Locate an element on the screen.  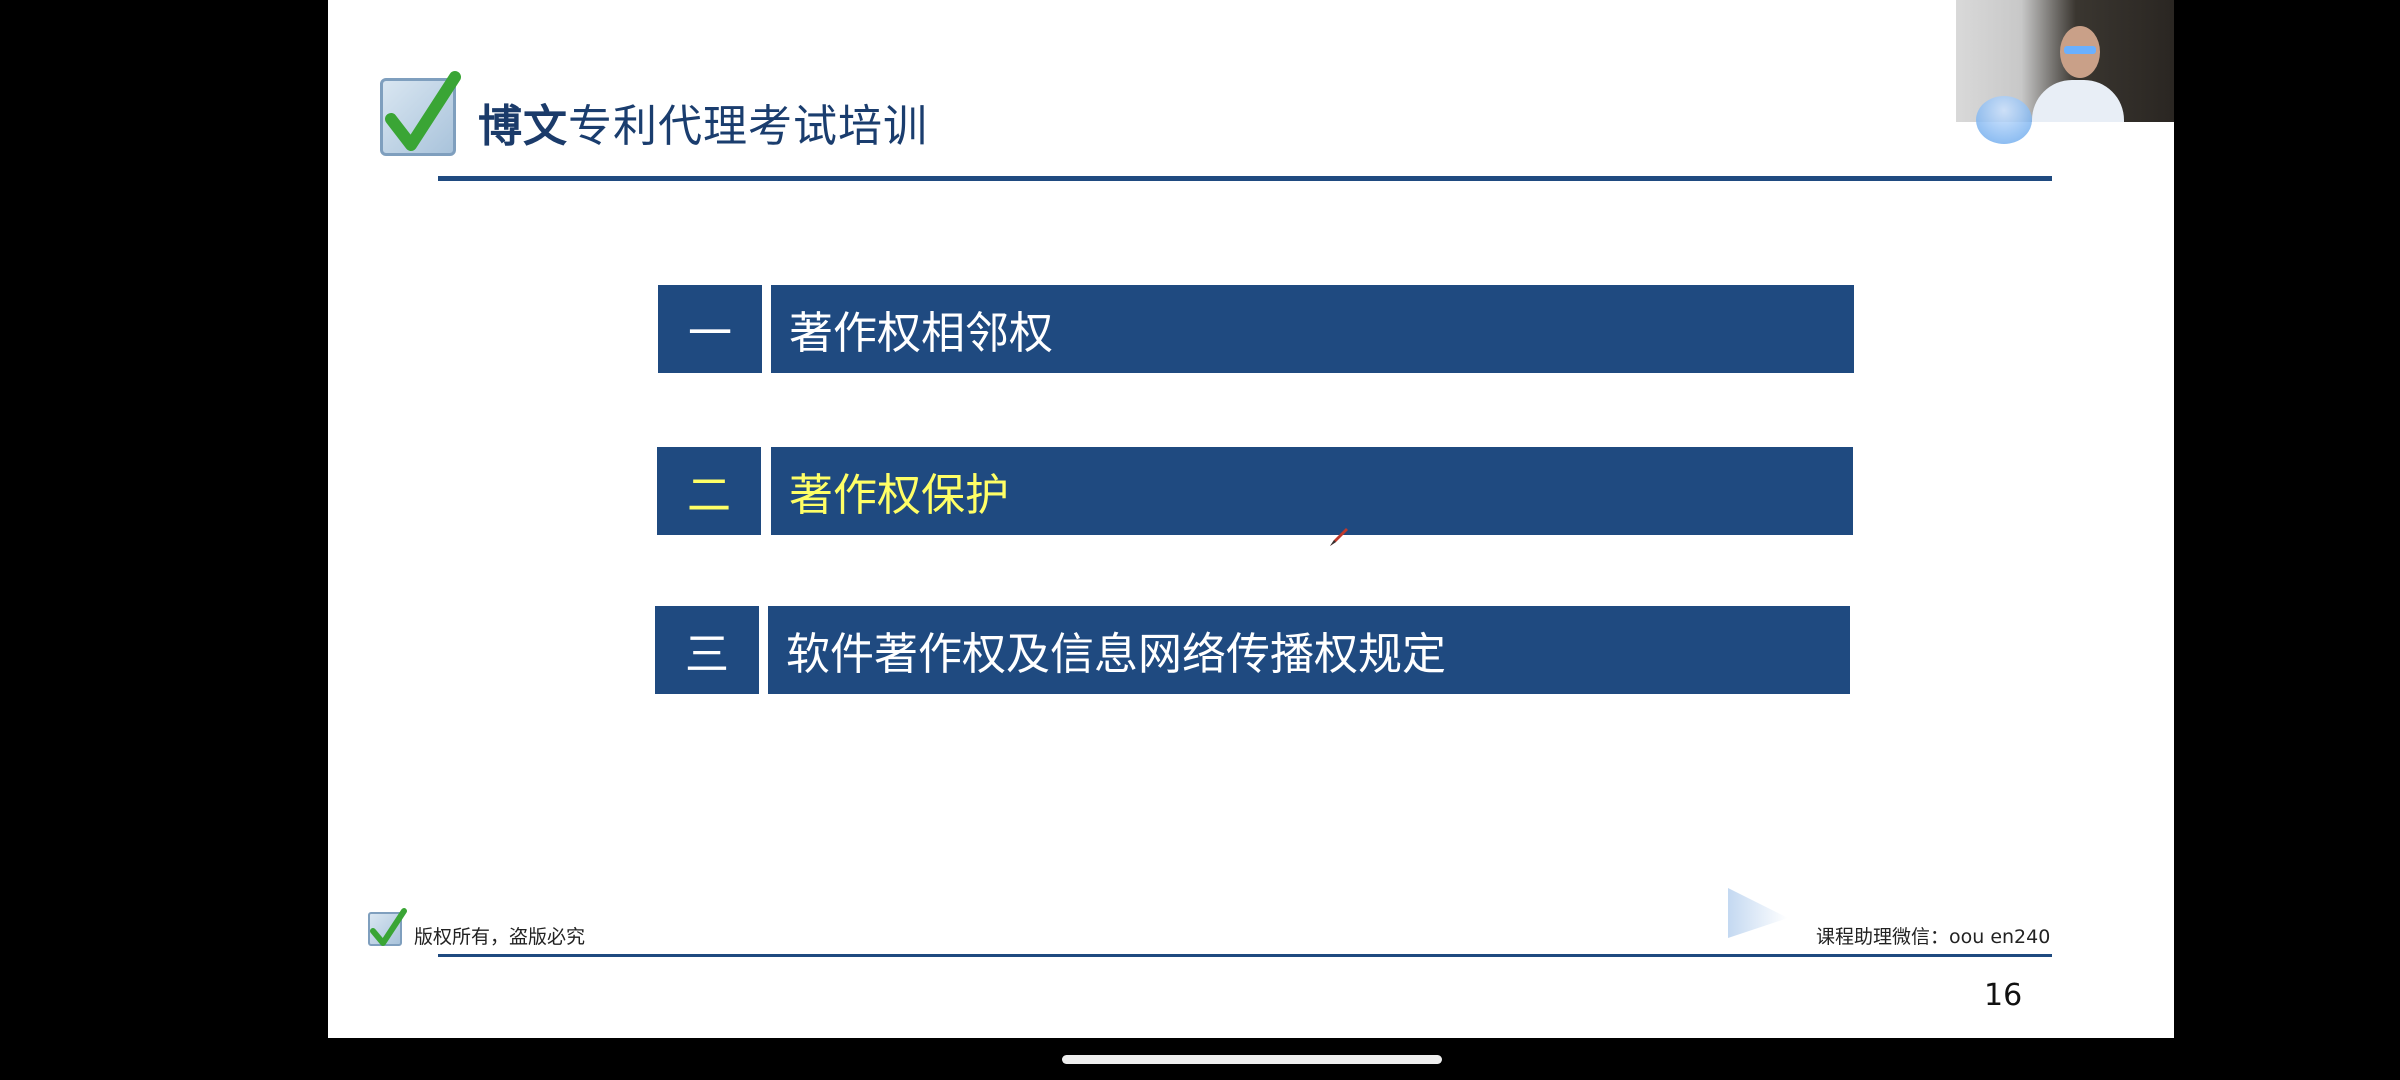
header-subtitle: 专利代理考试培训 is located at coordinates (748, 126).